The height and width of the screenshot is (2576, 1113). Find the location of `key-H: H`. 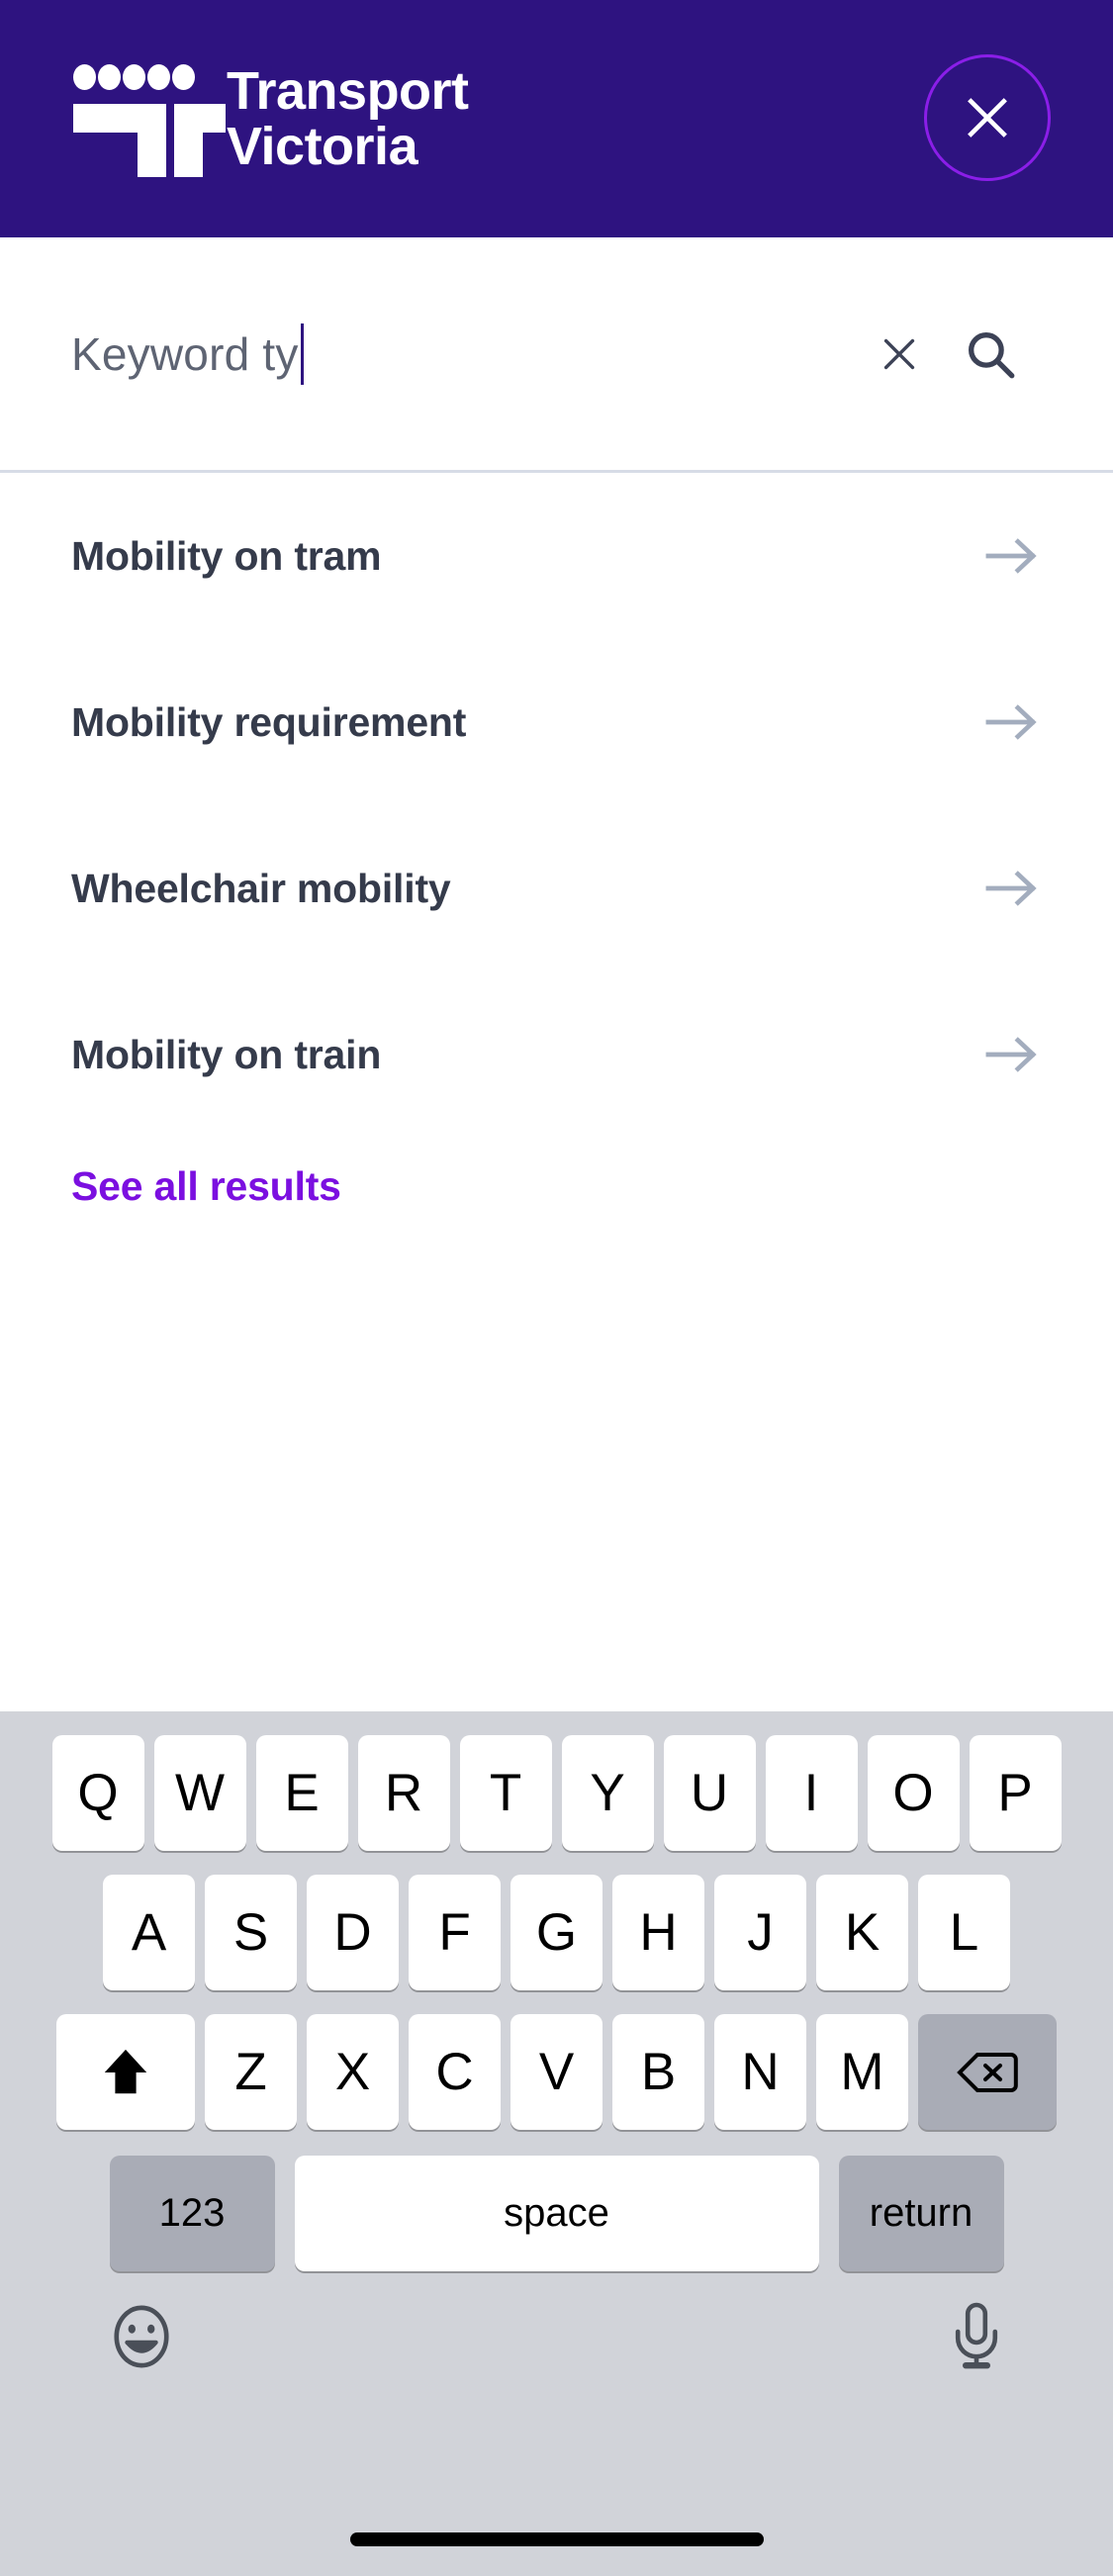

key-H: H is located at coordinates (658, 1932).